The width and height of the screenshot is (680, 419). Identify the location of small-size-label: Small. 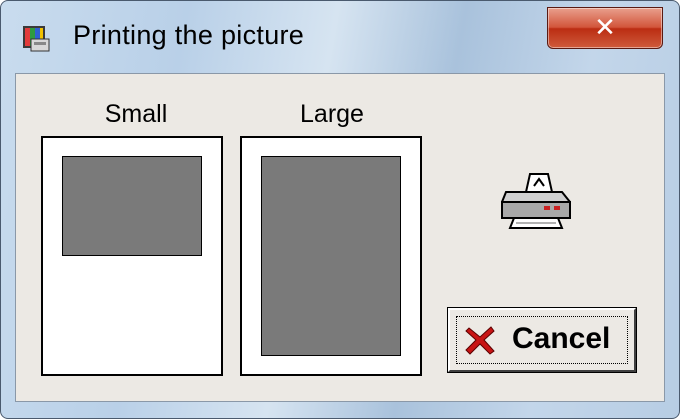
(136, 114).